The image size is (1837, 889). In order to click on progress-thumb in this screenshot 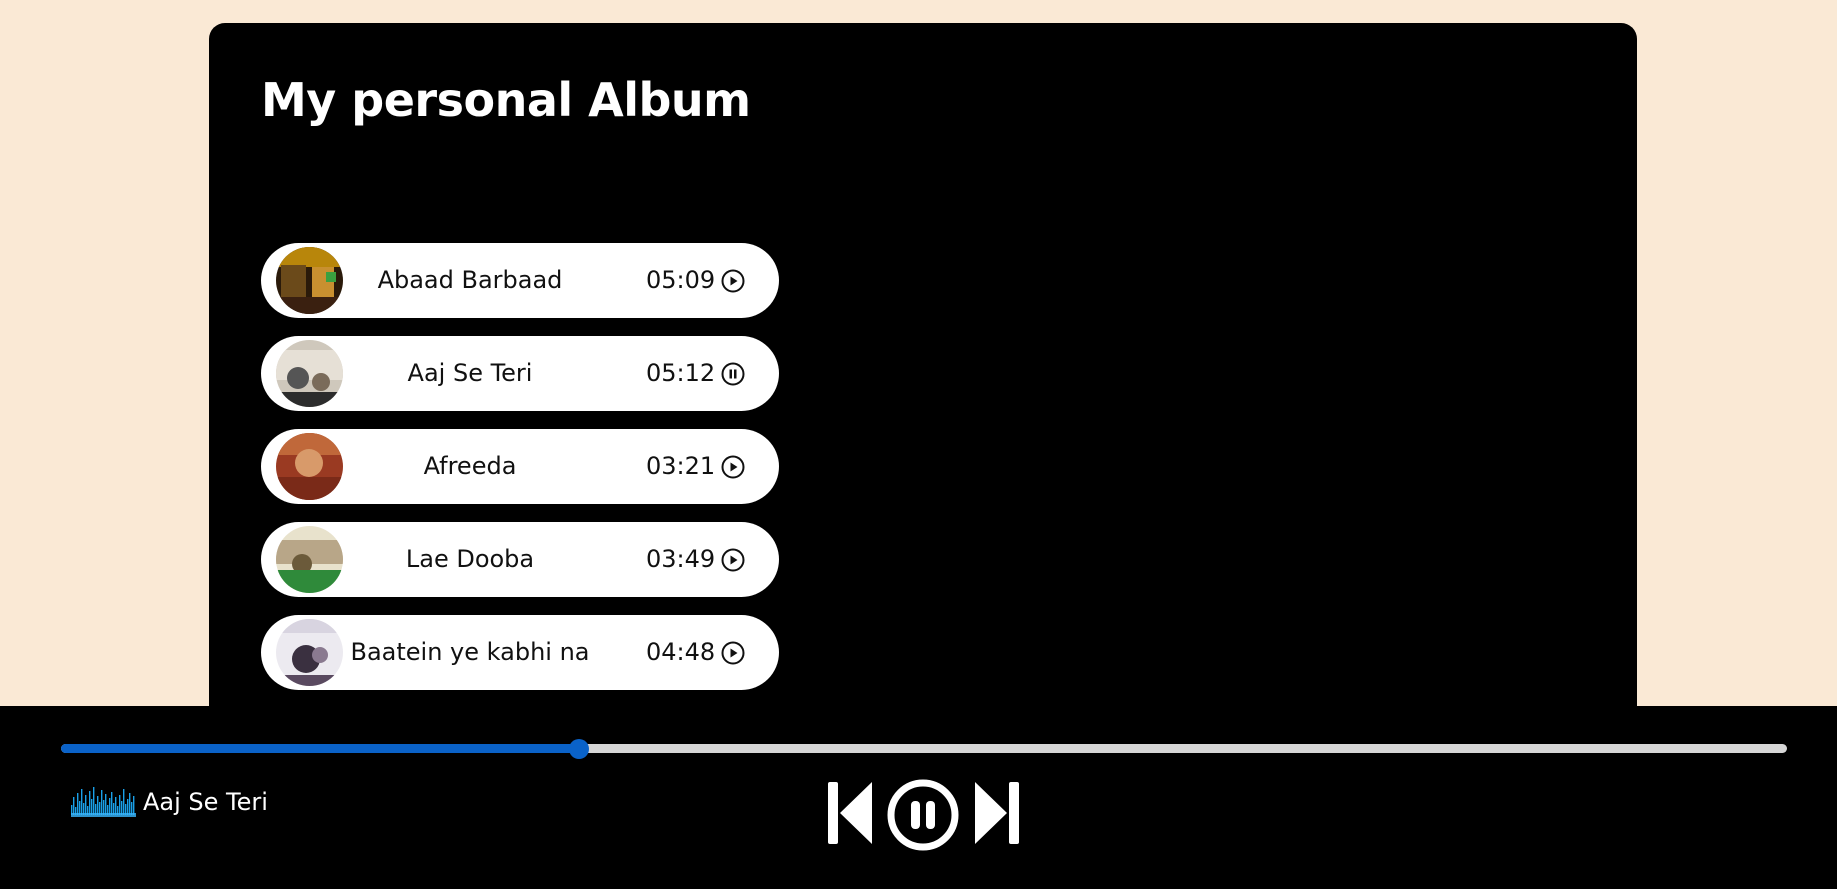, I will do `click(578, 749)`.